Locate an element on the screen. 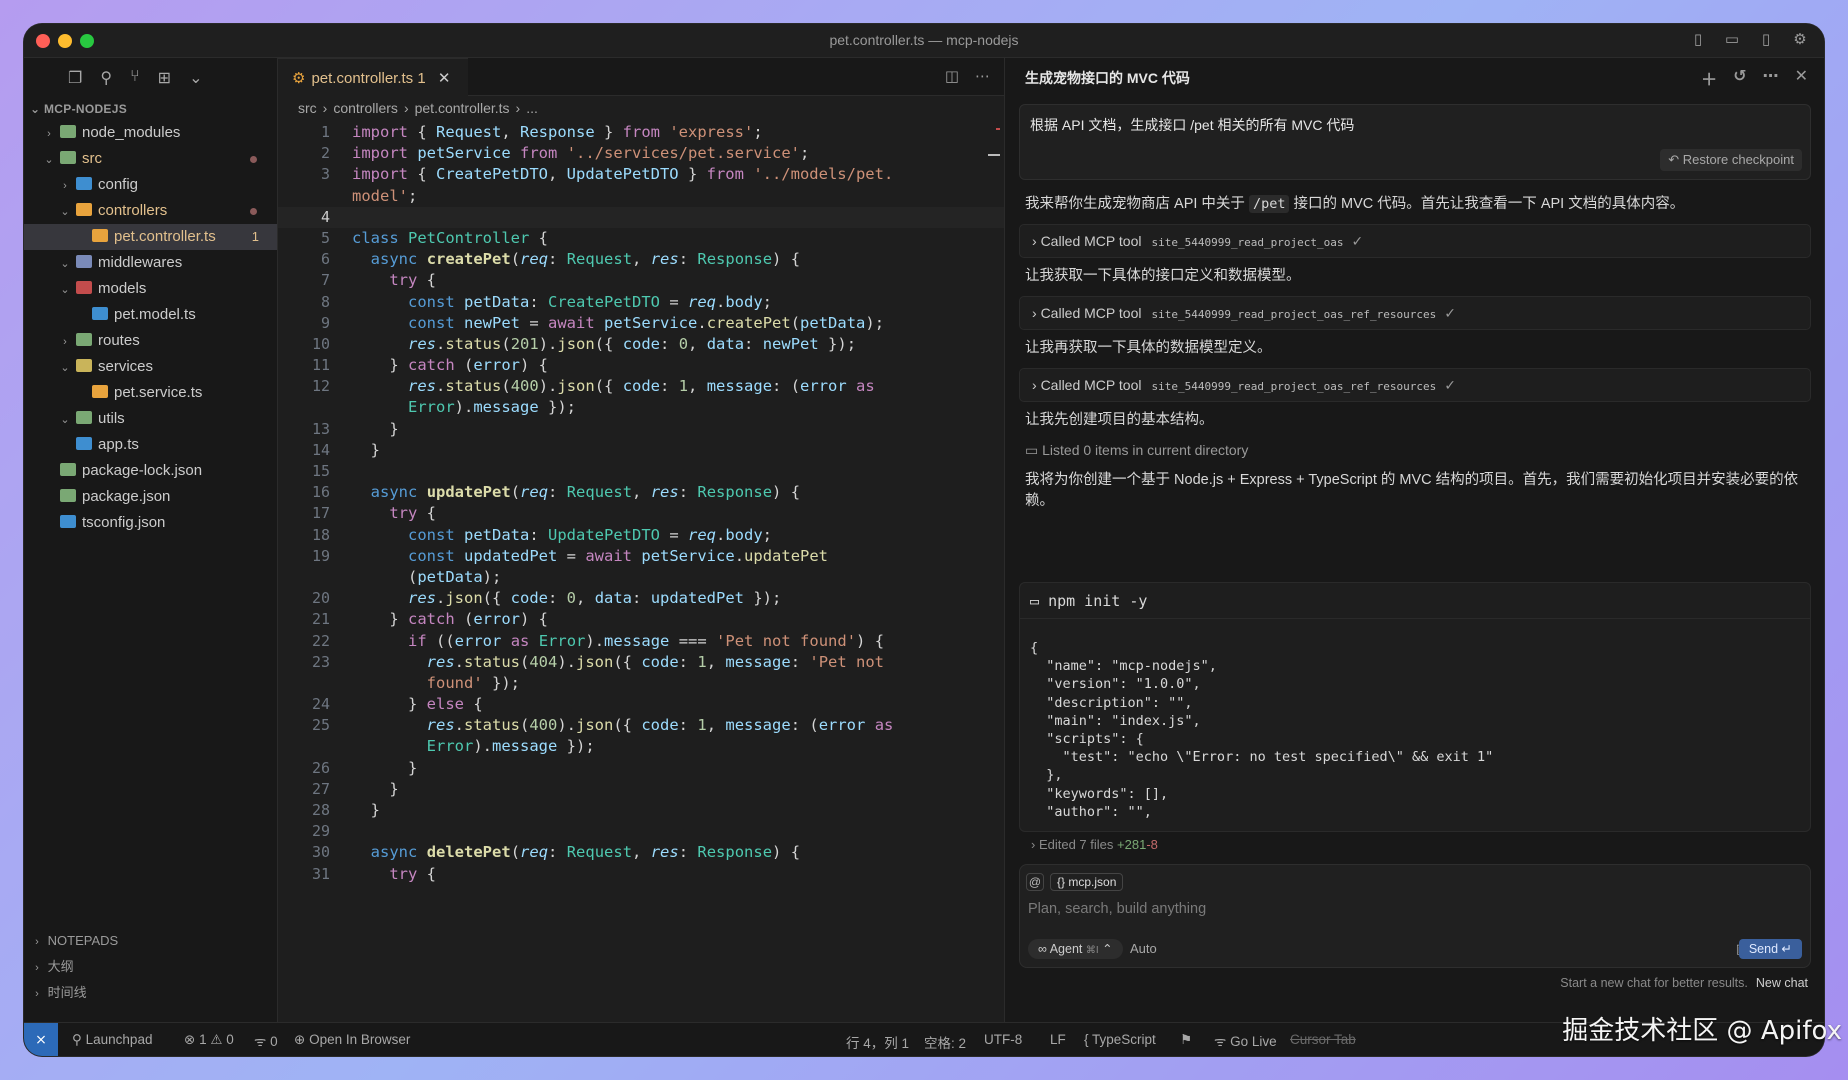  tree-item: pet.model.ts is located at coordinates (150, 315).